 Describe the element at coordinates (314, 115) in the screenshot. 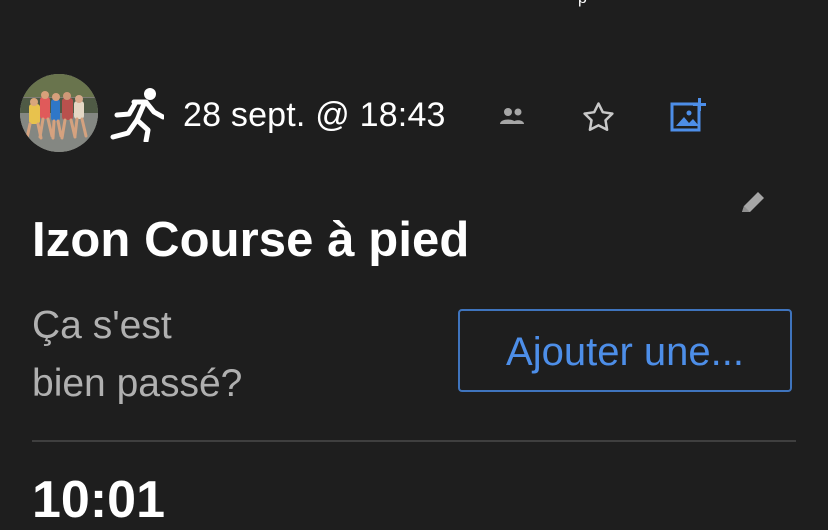

I see `activity-date-time: 28 sept. @ 18:43` at that location.